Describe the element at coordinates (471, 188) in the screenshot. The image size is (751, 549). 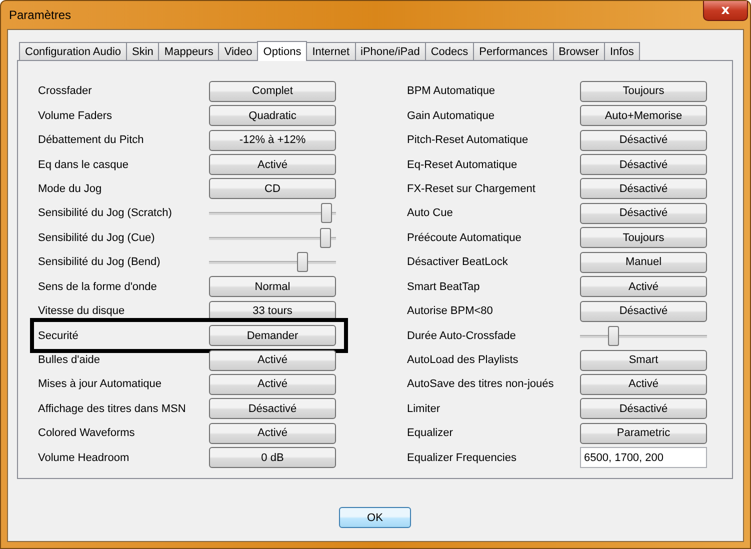
I see `setting-label: FX-Reset sur Chargement` at that location.